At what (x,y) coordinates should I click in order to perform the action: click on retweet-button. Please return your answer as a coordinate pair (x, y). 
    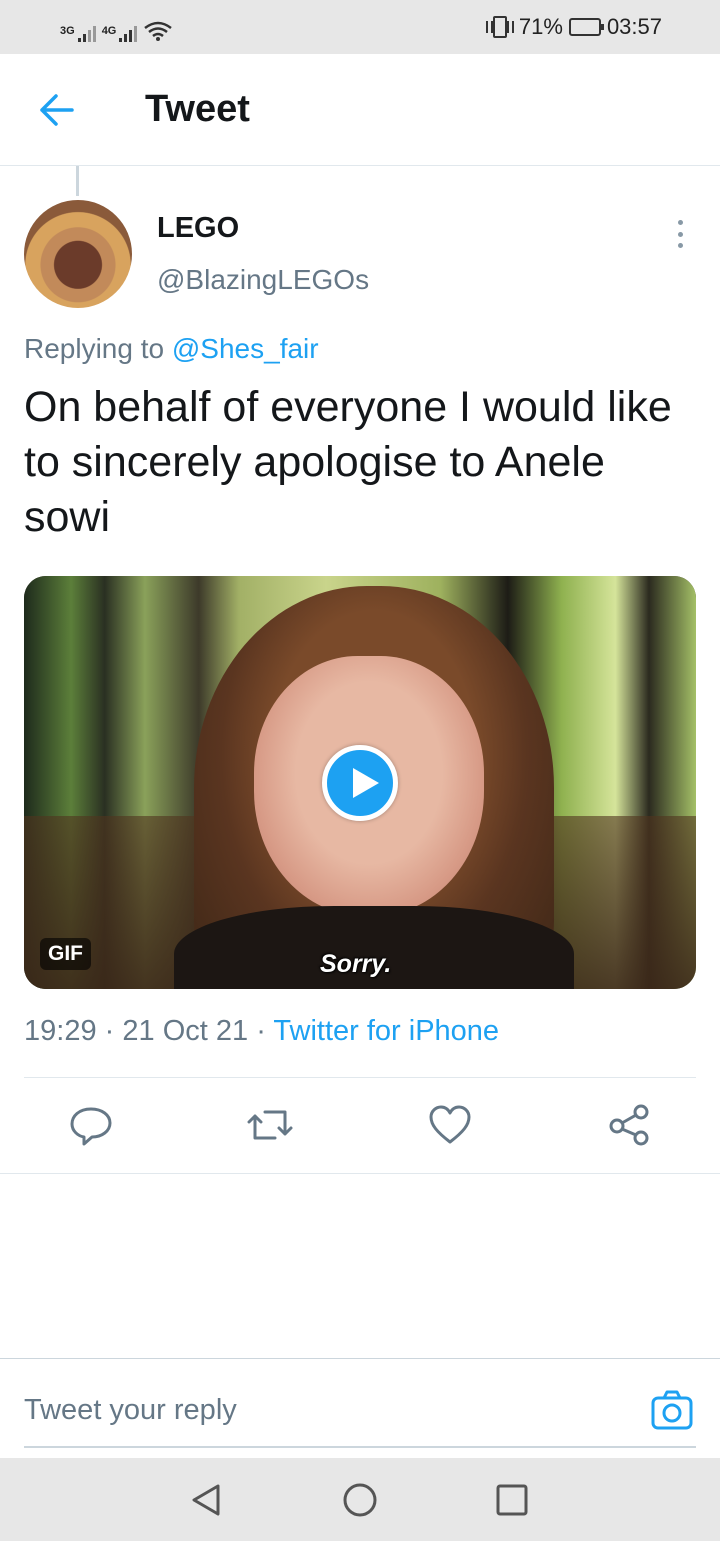
    Looking at the image, I should click on (270, 1125).